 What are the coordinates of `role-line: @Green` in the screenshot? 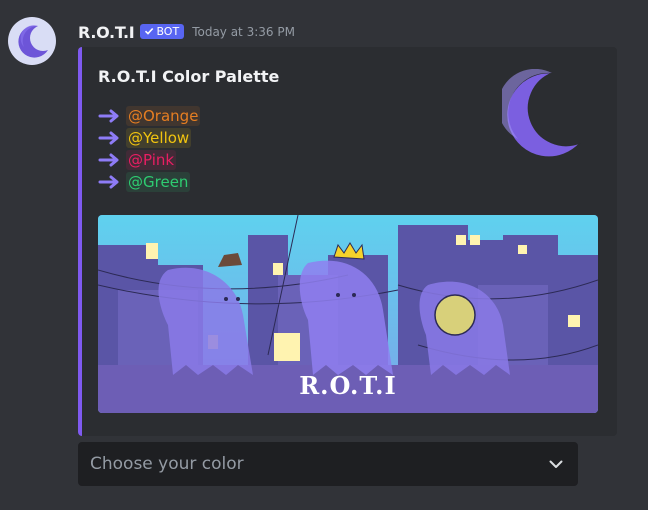 It's located at (149, 182).